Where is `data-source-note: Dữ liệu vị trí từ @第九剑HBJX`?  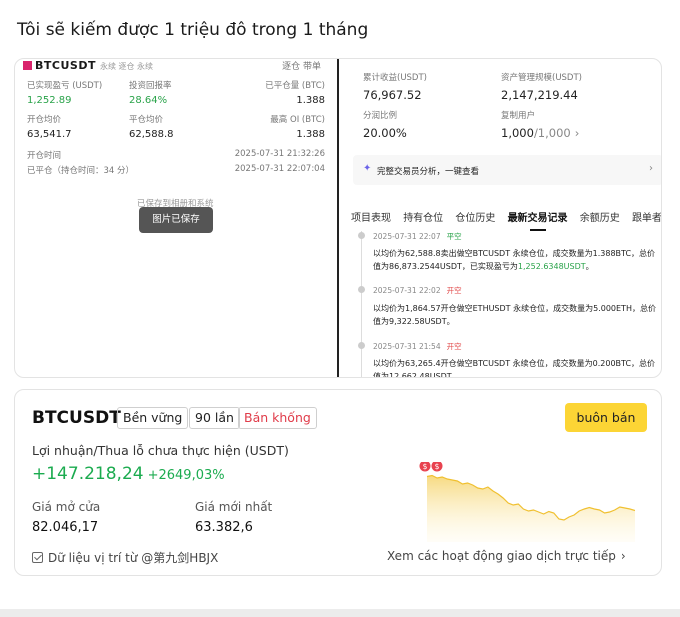
data-source-note: Dữ liệu vị trí từ @第九剑HBJX is located at coordinates (125, 557).